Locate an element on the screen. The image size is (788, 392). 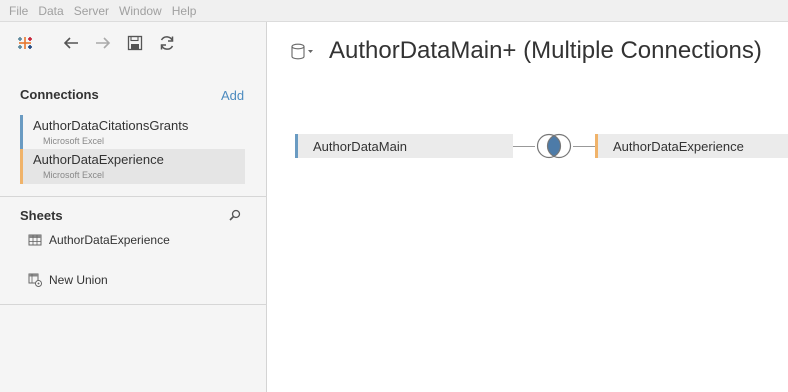
menu-data: Data is located at coordinates (50, 11).